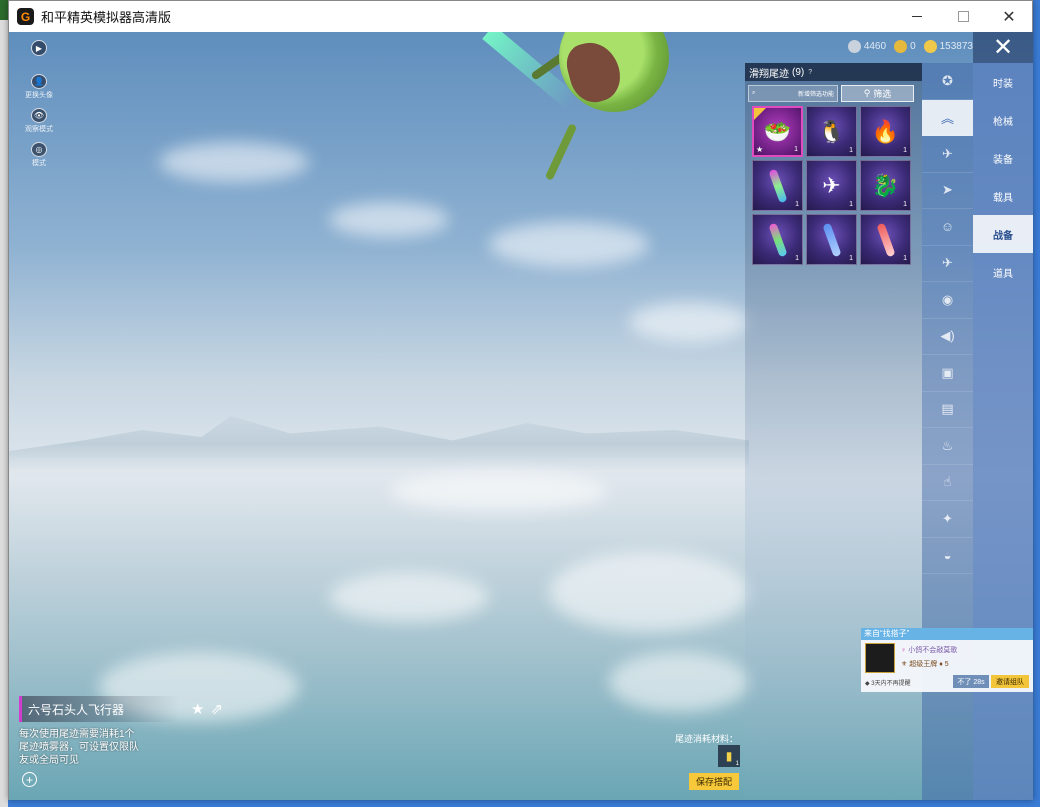 Image resolution: width=1040 pixels, height=807 pixels. Describe the element at coordinates (207, 709) in the screenshot. I see `item-actions: ★ ⇗` at that location.